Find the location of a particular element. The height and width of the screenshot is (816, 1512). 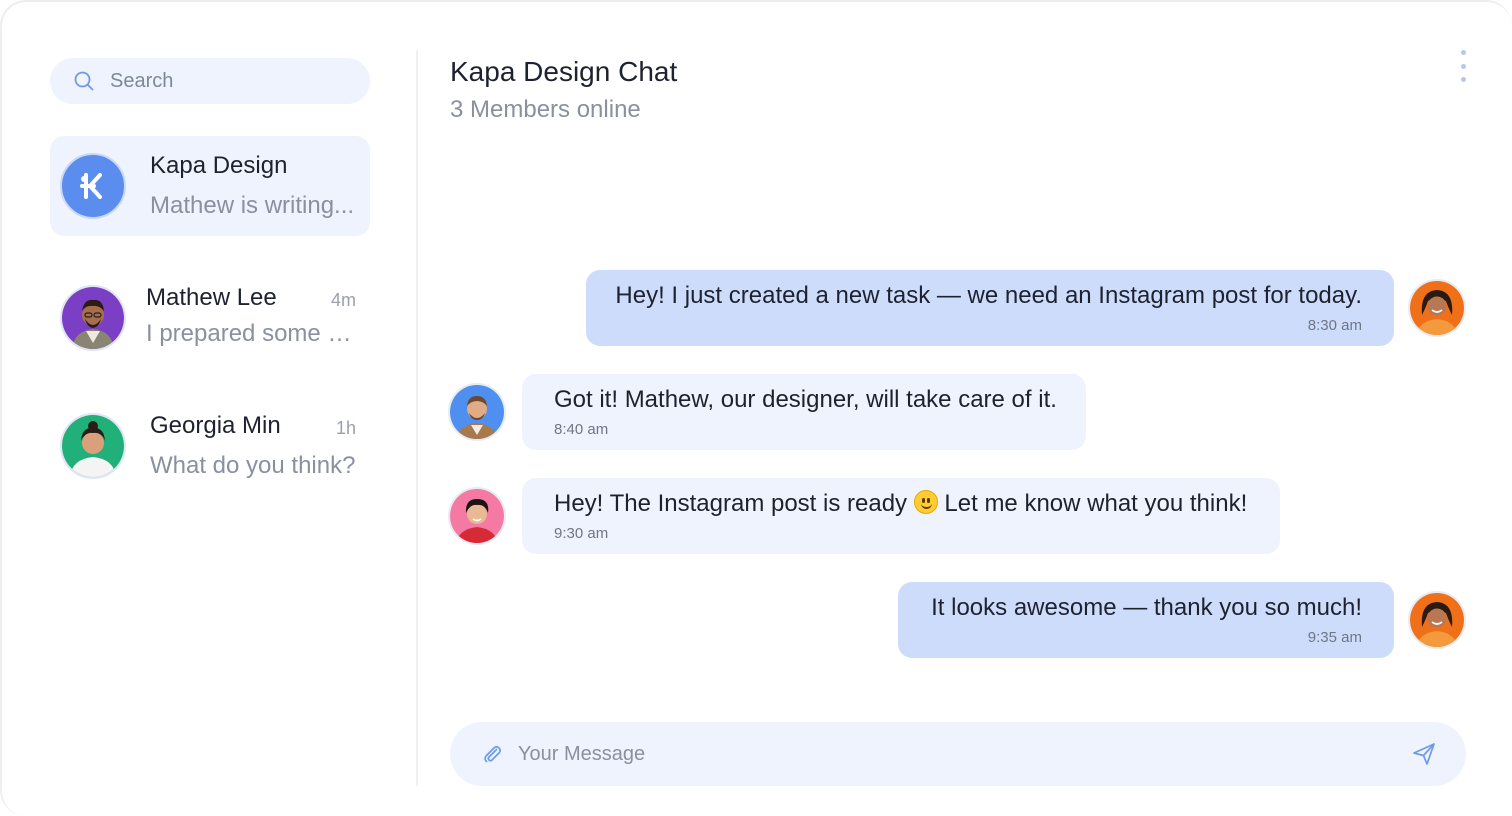

message-time: 9:35 am is located at coordinates (1334, 637).